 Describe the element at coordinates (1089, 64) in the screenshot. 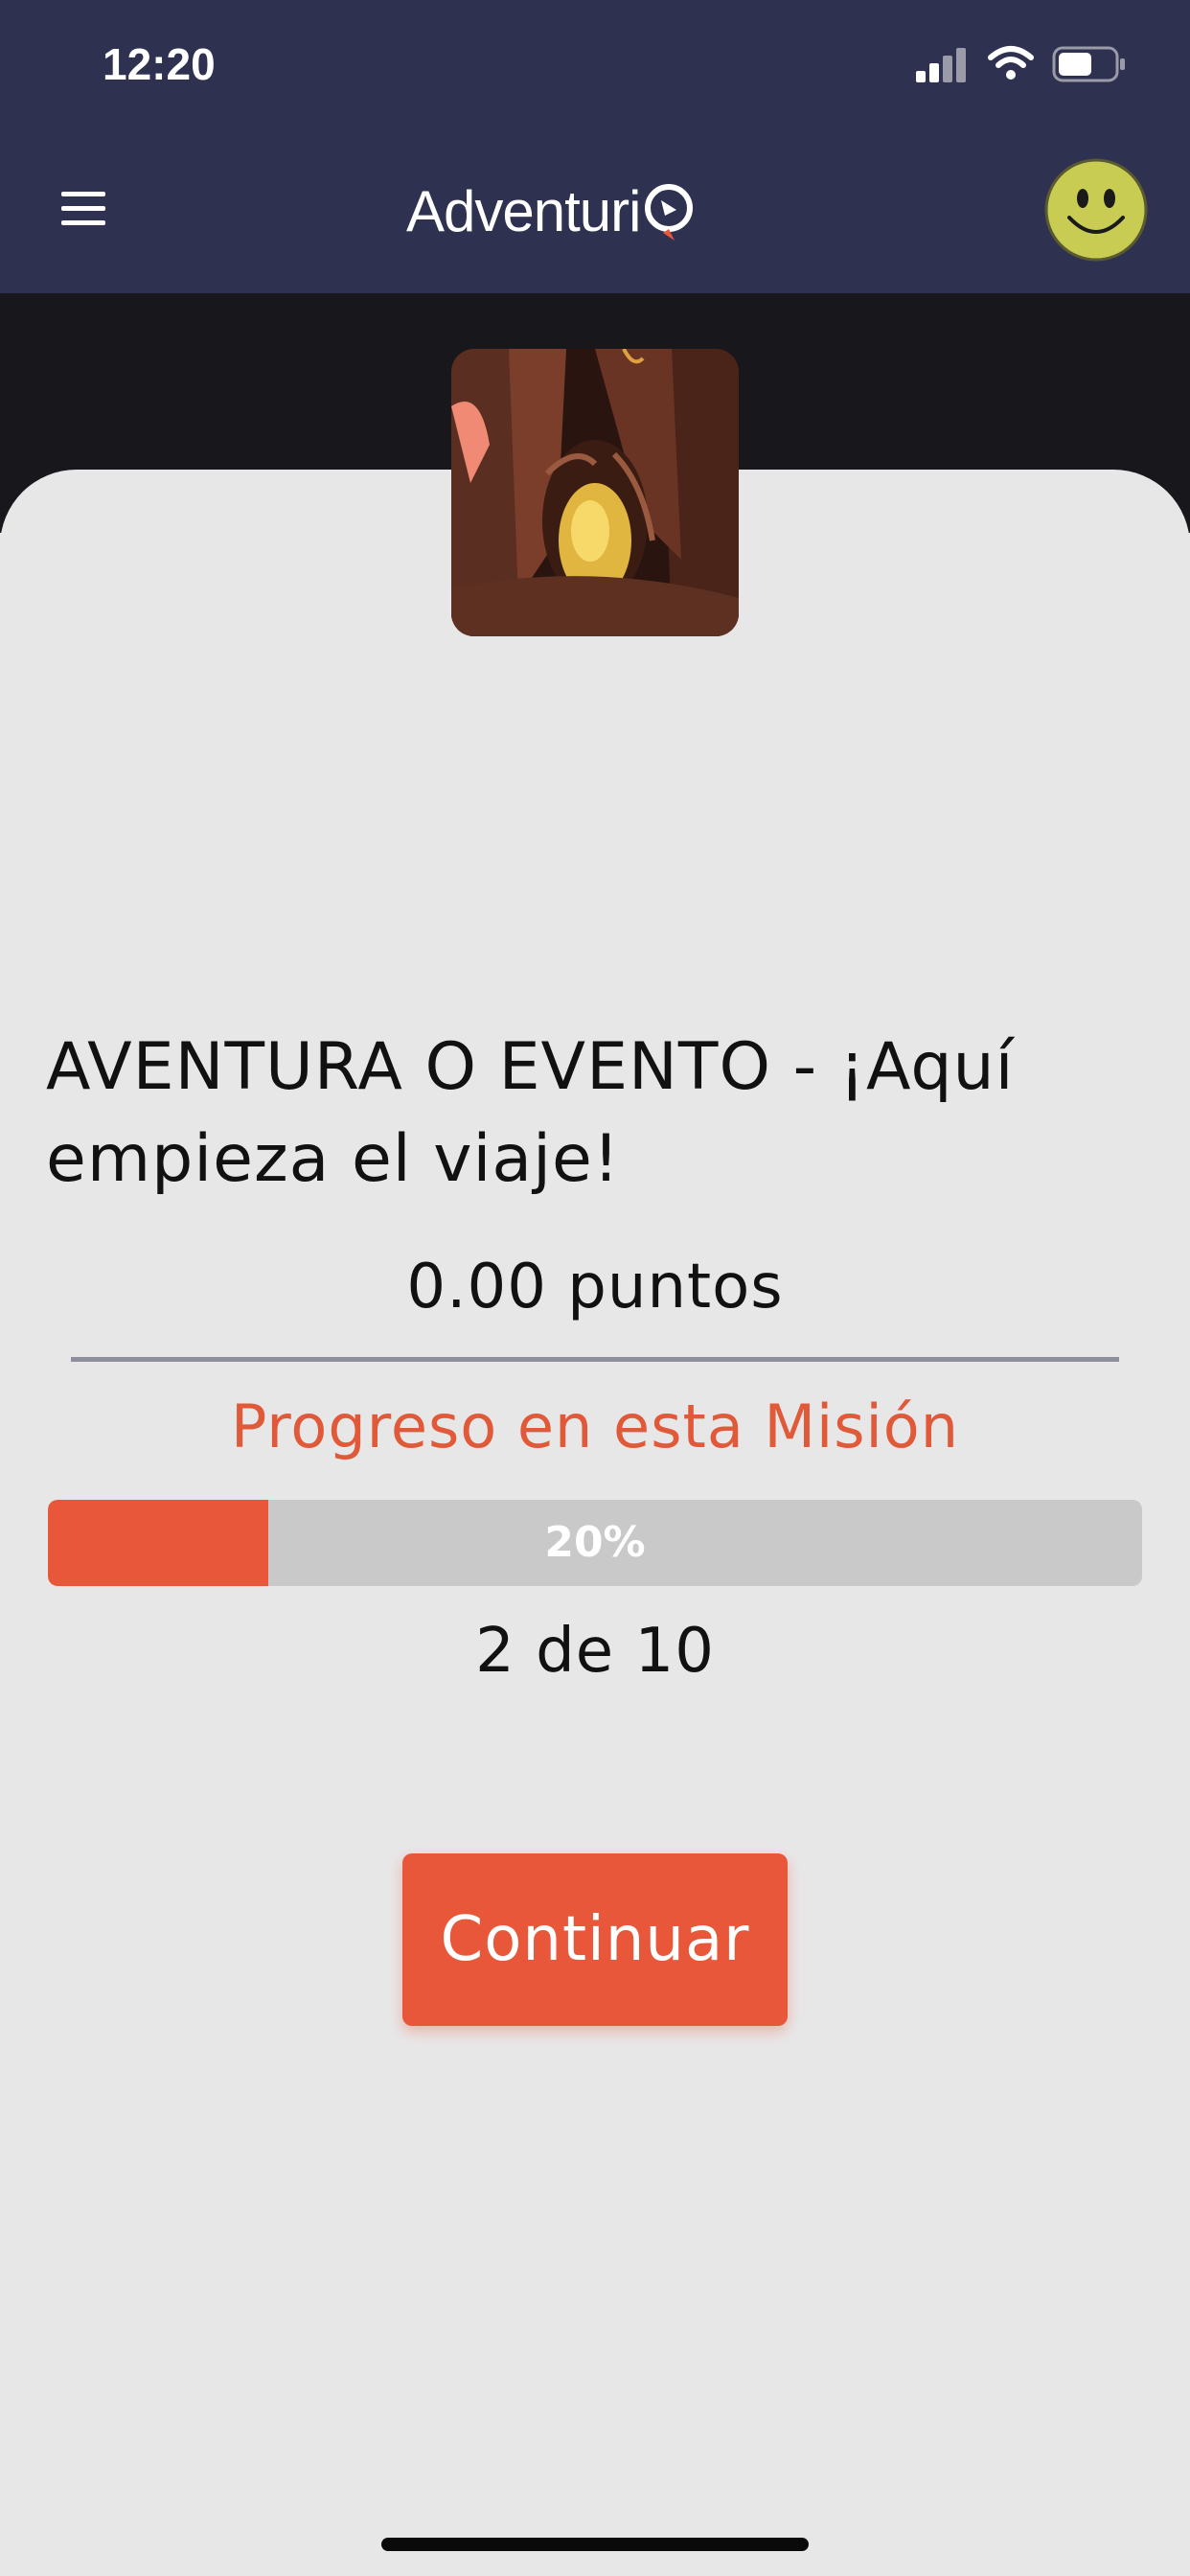

I see `battery-icon` at that location.